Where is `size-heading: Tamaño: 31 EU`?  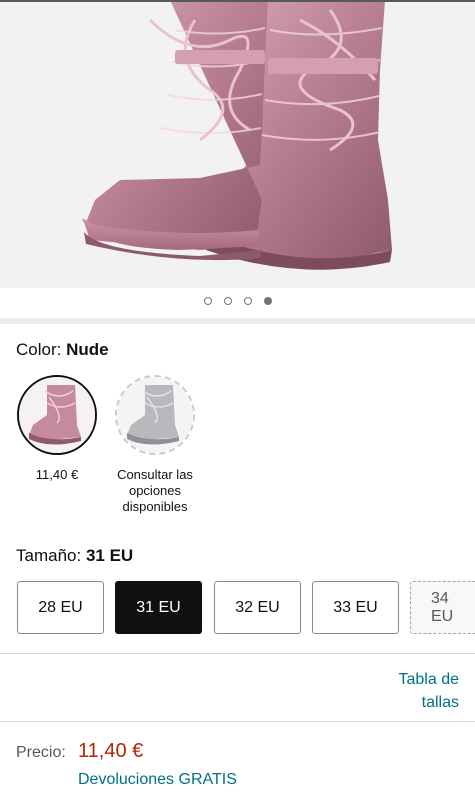 size-heading: Tamaño: 31 EU is located at coordinates (74, 556).